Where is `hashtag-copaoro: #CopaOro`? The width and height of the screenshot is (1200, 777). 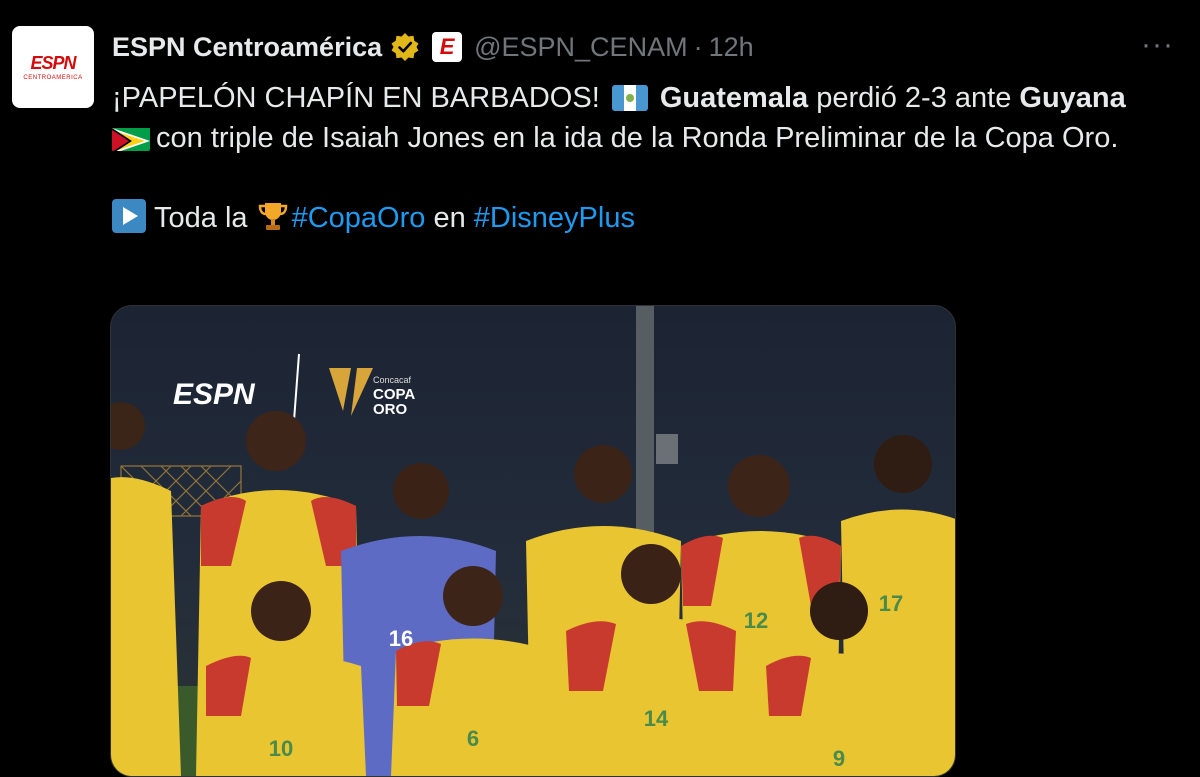
hashtag-copaoro: #CopaOro is located at coordinates (359, 218).